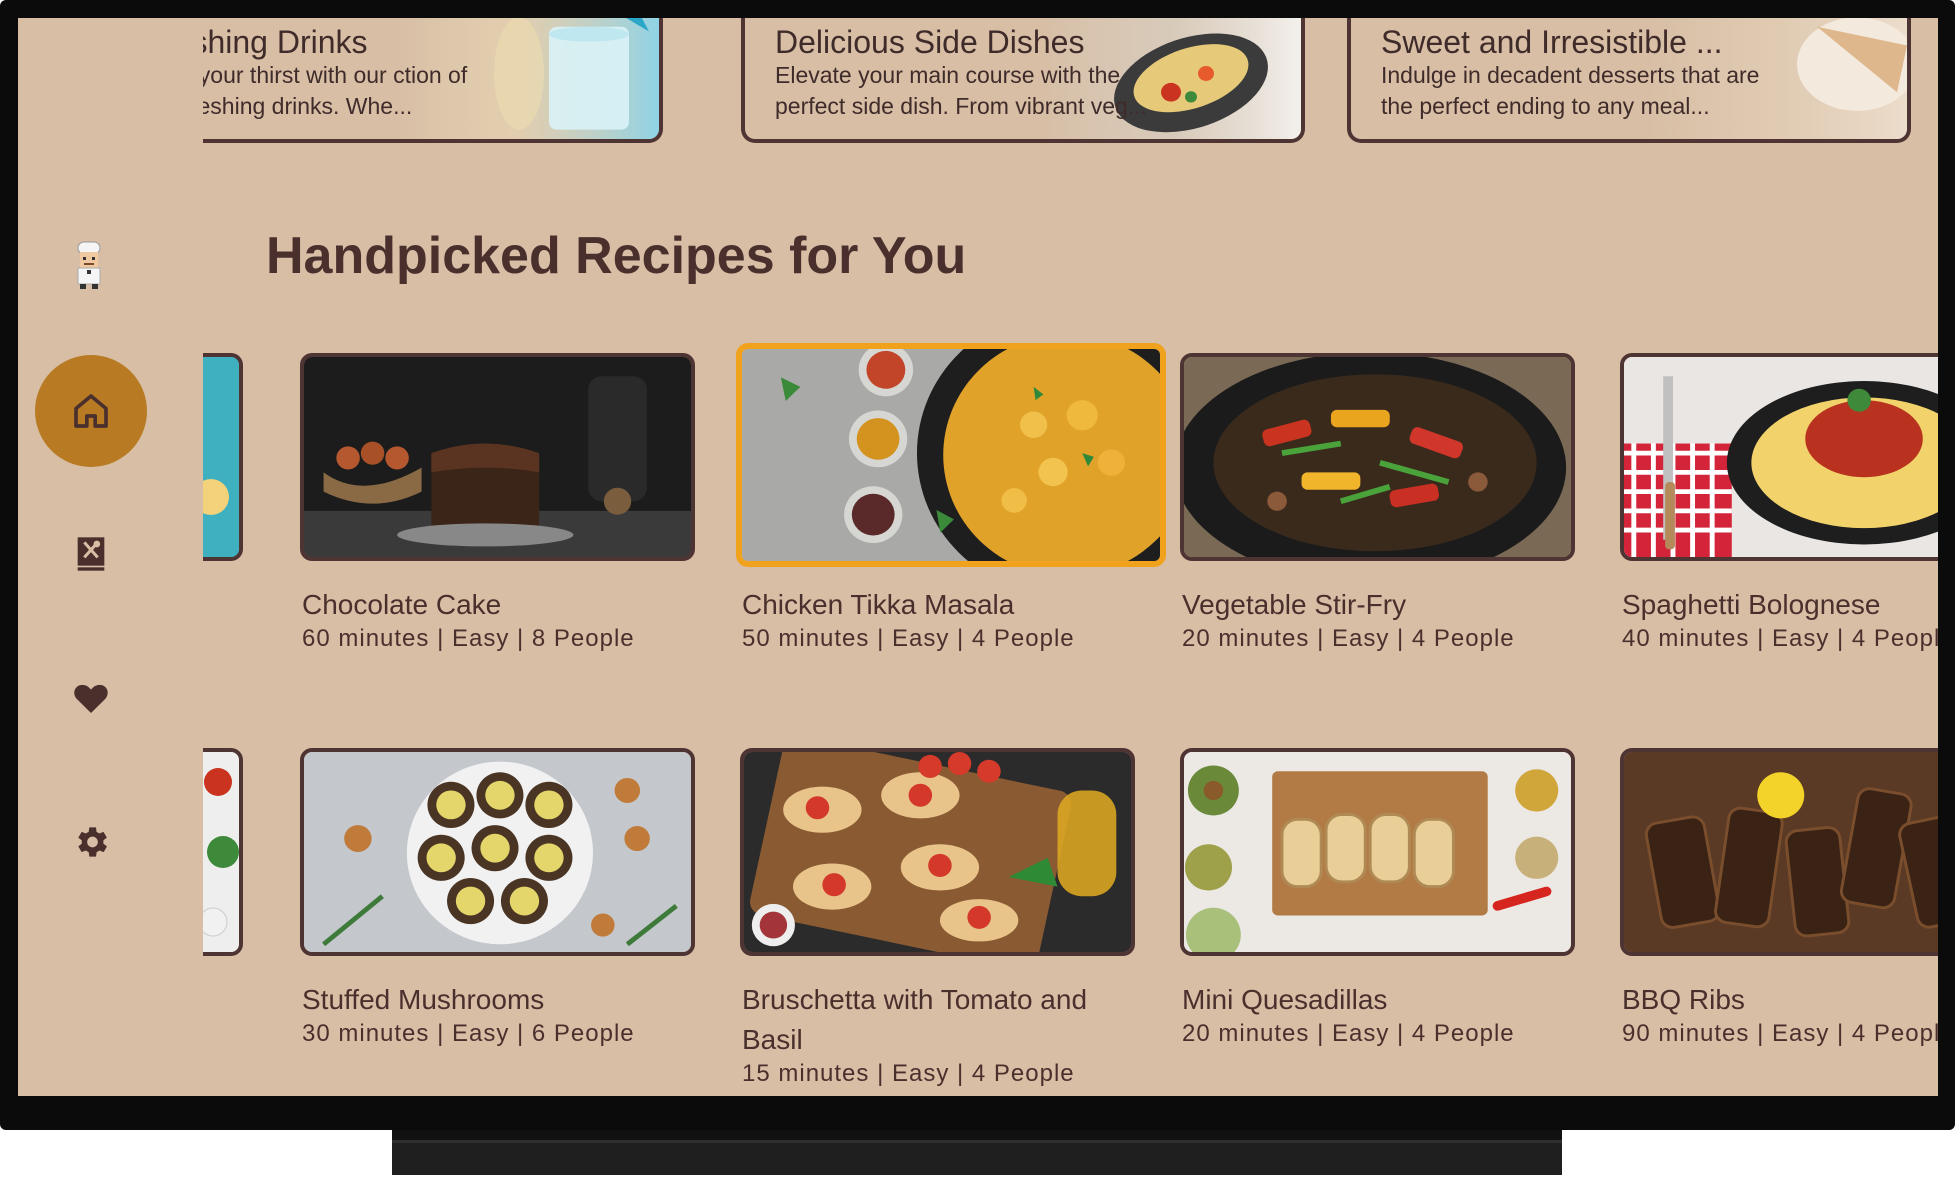 This screenshot has height=1177, width=1955. I want to click on heart-icon, so click(91, 698).